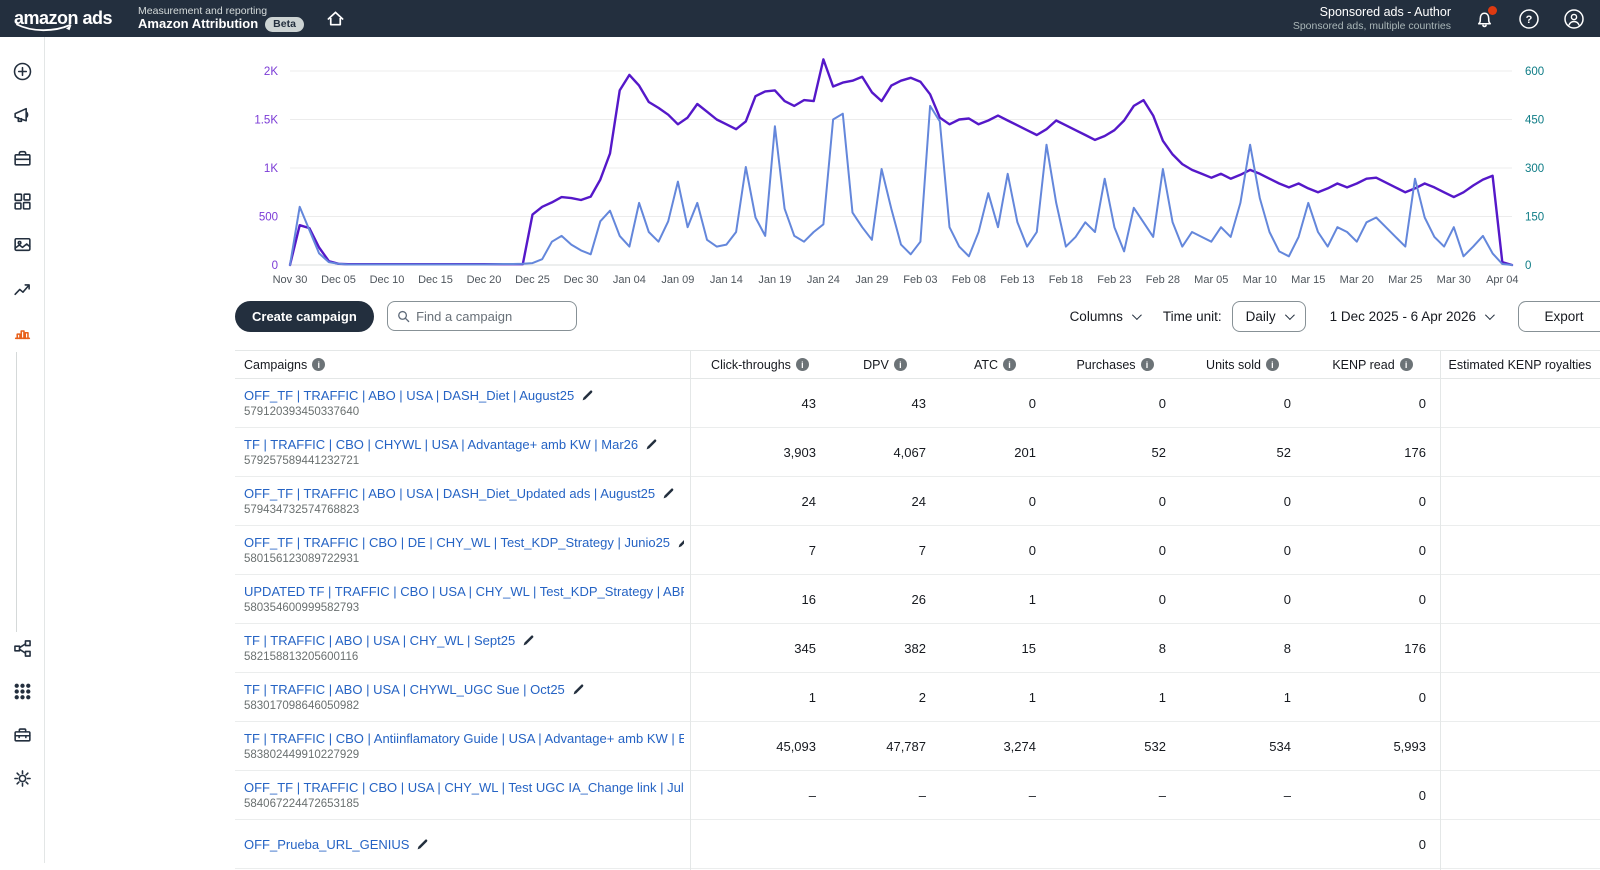 The width and height of the screenshot is (1600, 870). Describe the element at coordinates (920, 280) in the screenshot. I see `x-axis-tick: Feb 03` at that location.